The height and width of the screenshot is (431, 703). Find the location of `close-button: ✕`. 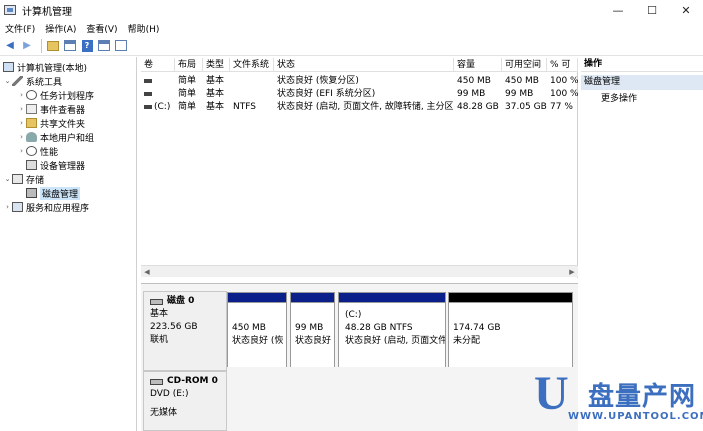

close-button: ✕ is located at coordinates (686, 10).